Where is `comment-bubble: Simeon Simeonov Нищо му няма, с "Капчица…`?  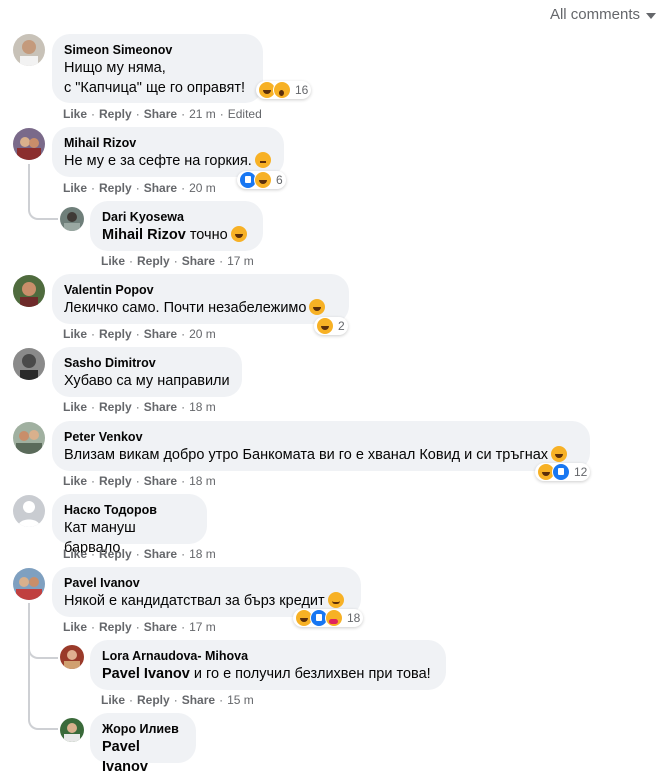
comment-bubble: Simeon Simeonov Нищо му няма, с "Капчица… is located at coordinates (157, 68).